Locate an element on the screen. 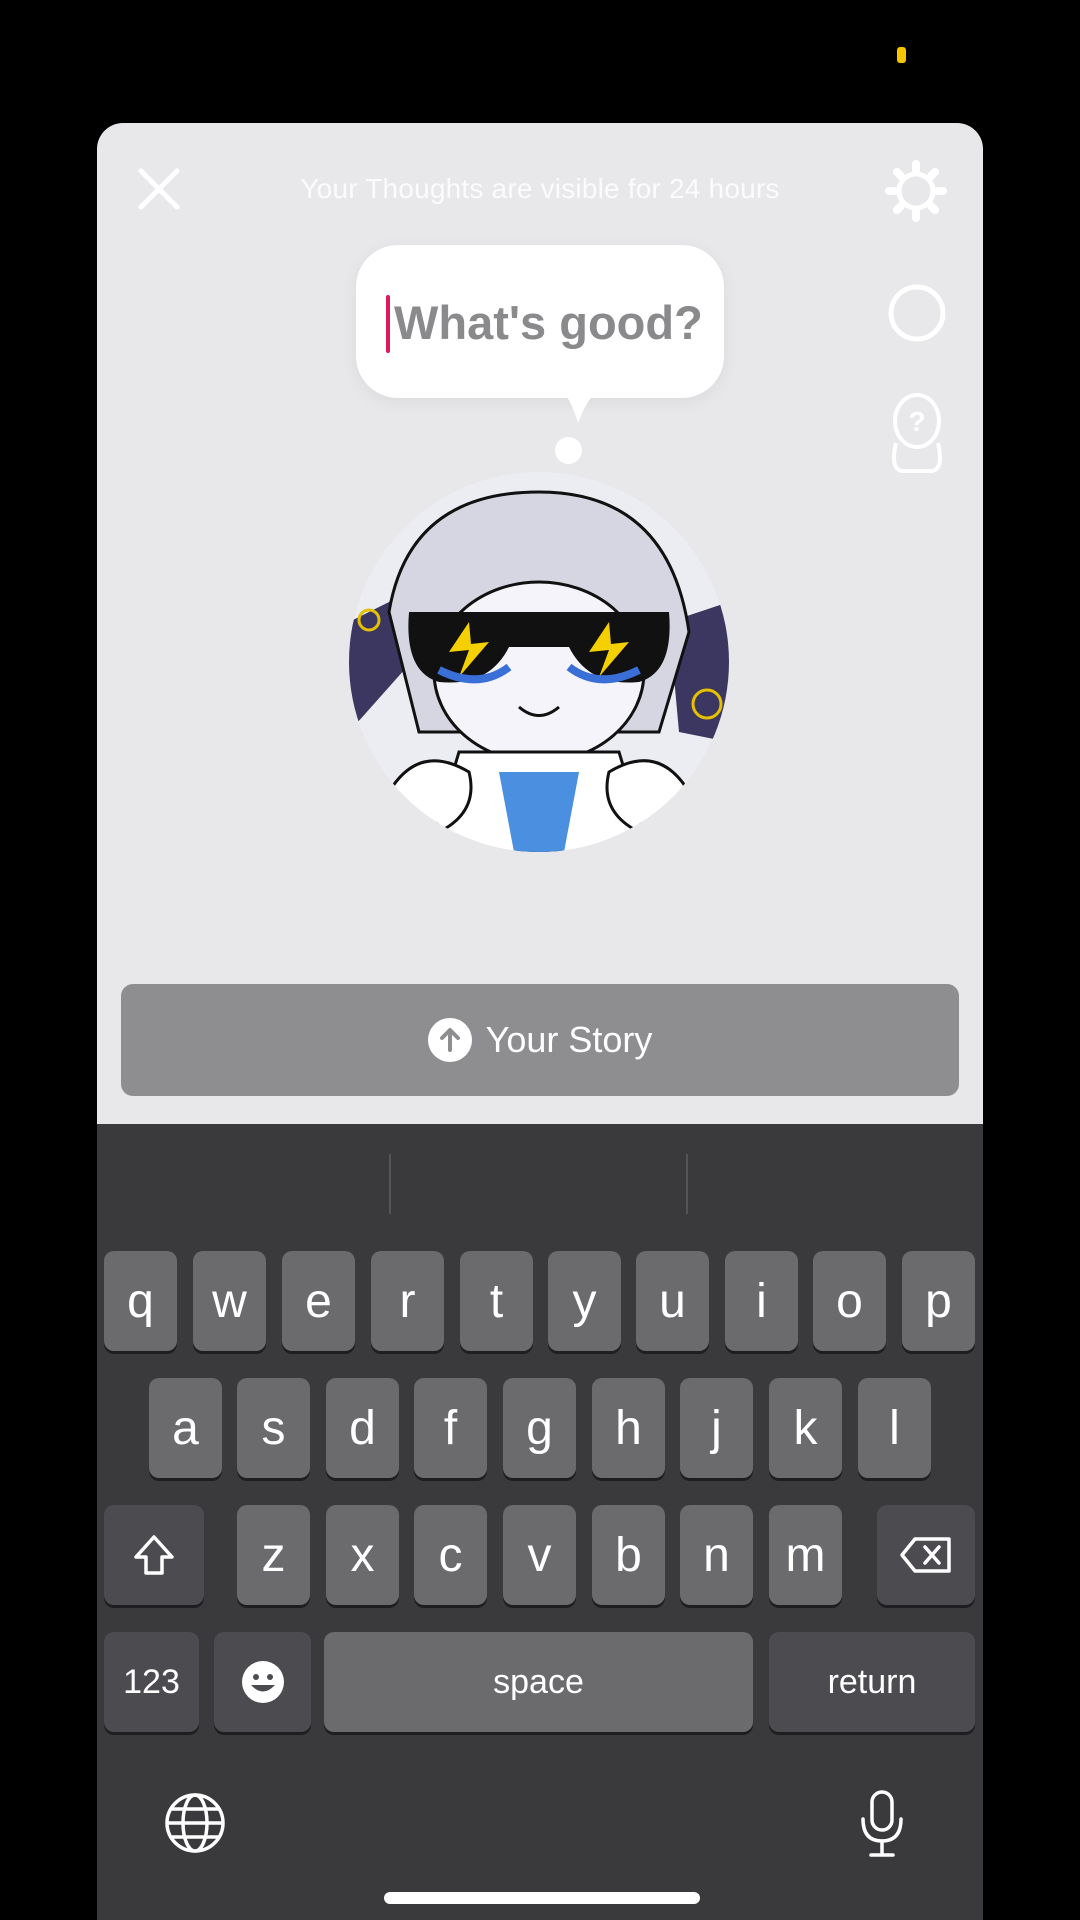  post-to-story-button: Your Story is located at coordinates (540, 1040).